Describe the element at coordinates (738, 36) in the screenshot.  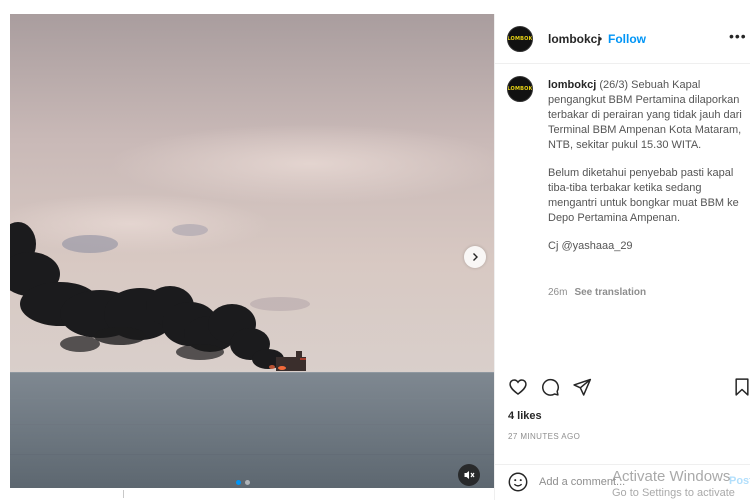
I see `more-options-button: •••` at that location.